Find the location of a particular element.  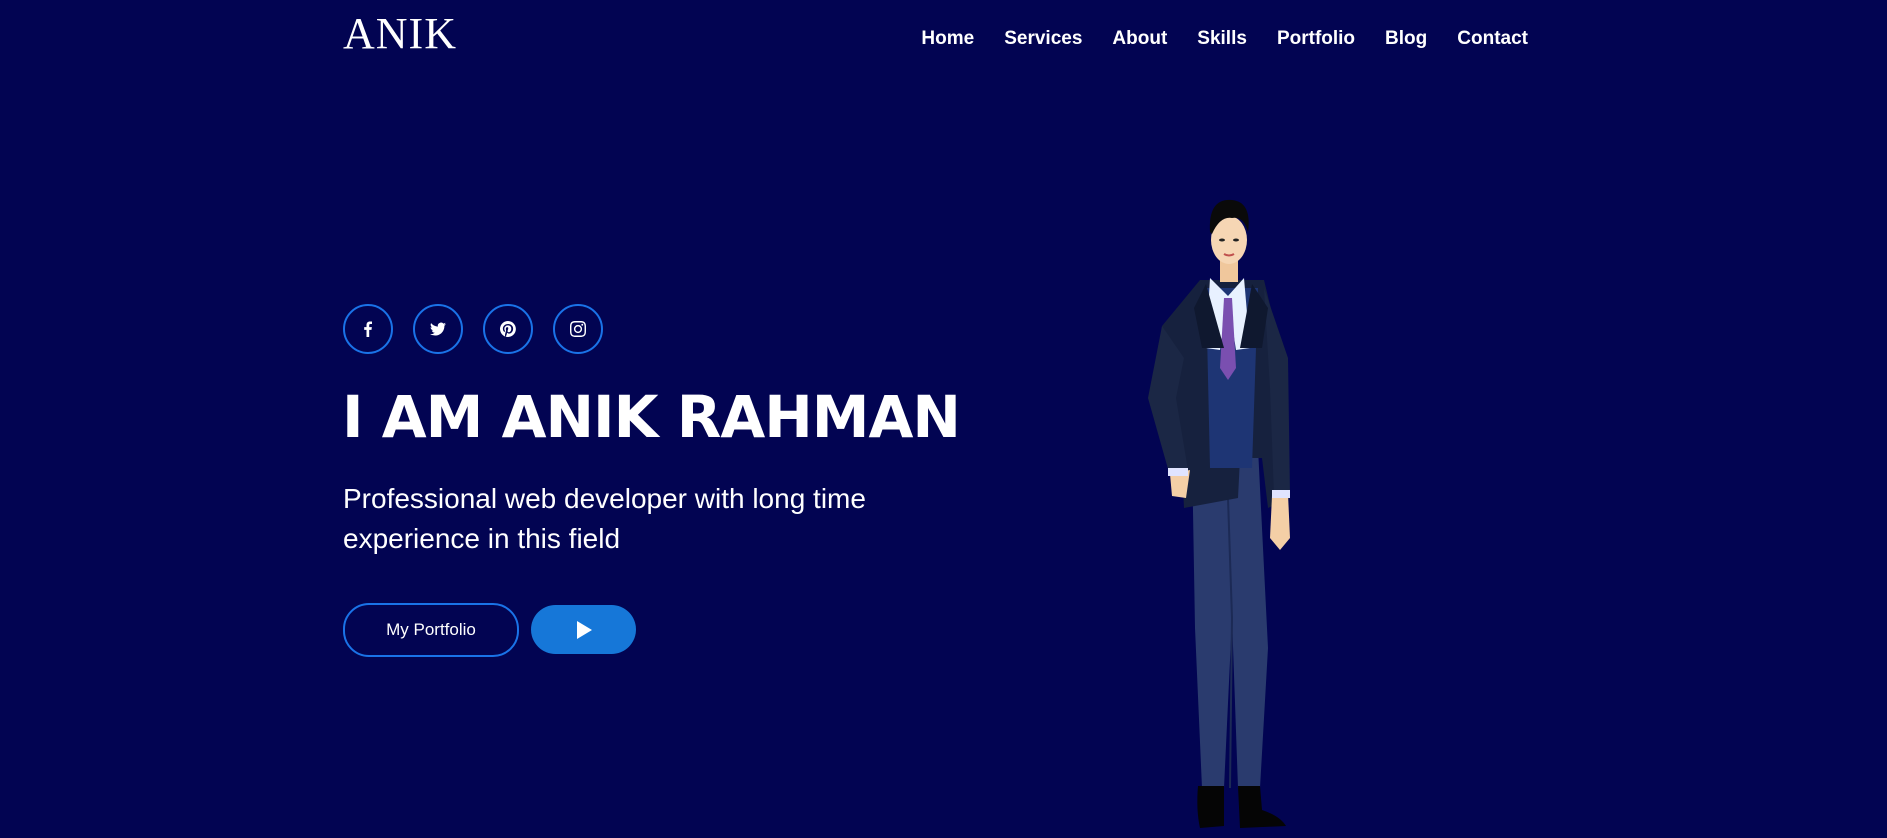

facebook-icon is located at coordinates (368, 329).